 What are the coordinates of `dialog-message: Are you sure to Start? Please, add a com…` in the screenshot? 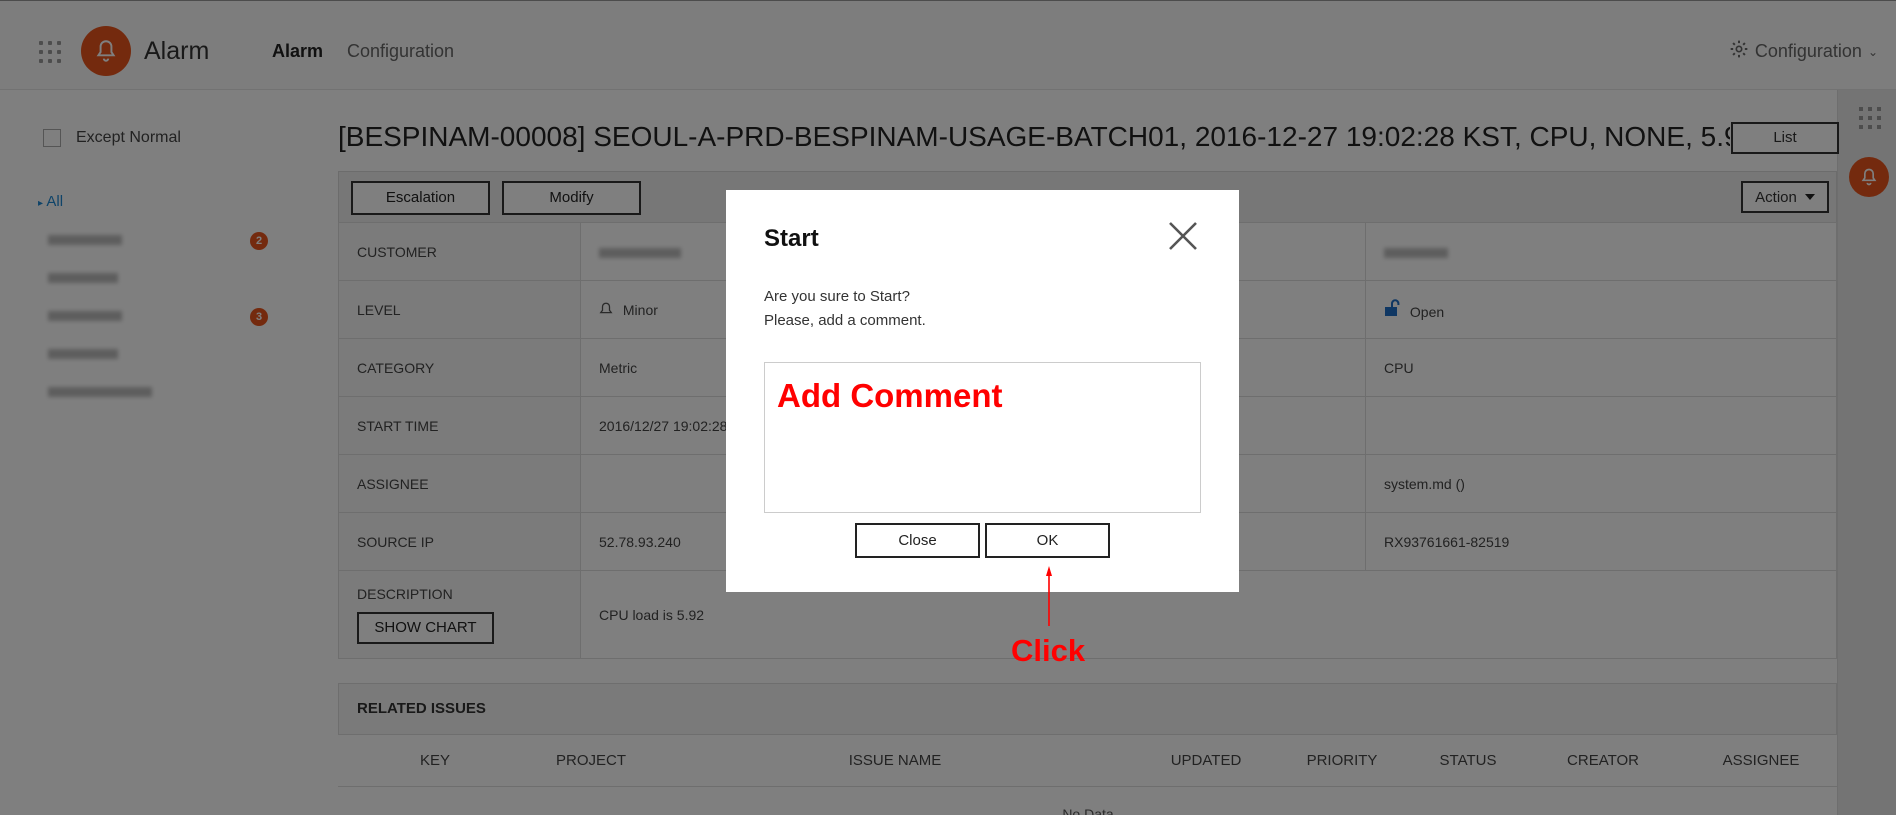 It's located at (845, 309).